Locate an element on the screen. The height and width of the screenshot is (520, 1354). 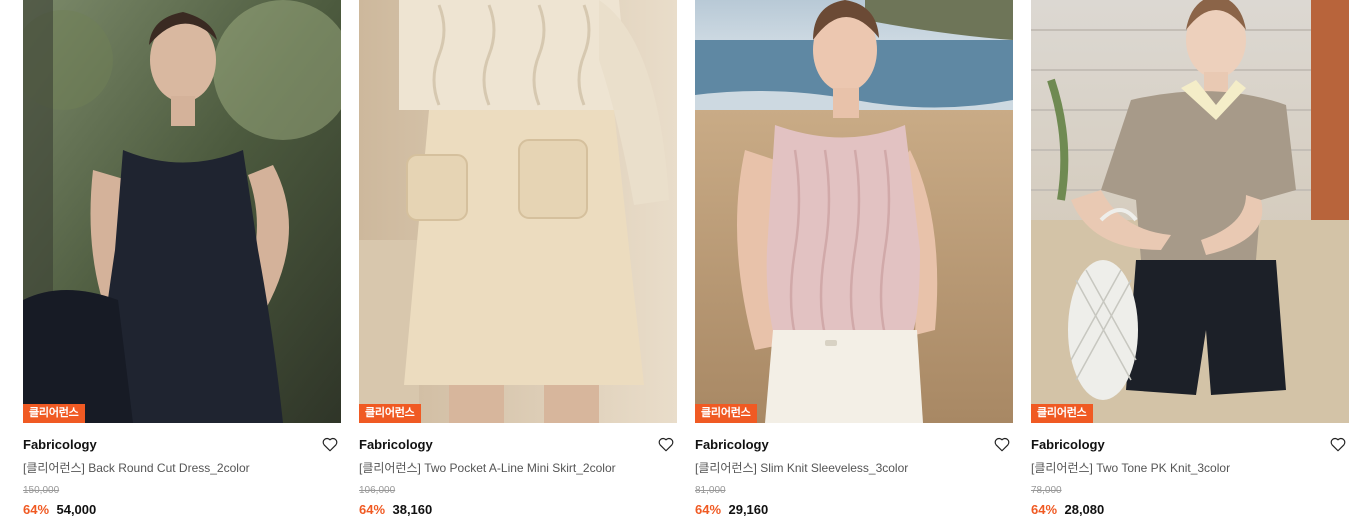
original-price: 81,000 is located at coordinates (710, 490).